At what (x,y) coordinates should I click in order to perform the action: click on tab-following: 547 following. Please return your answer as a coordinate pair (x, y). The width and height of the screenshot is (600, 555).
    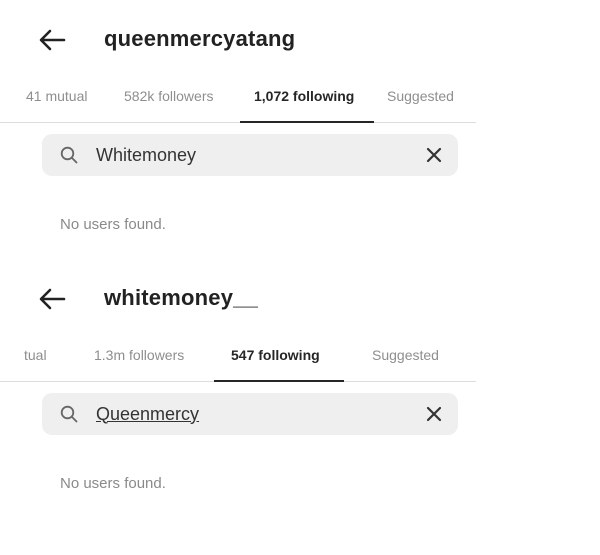
    Looking at the image, I should click on (275, 361).